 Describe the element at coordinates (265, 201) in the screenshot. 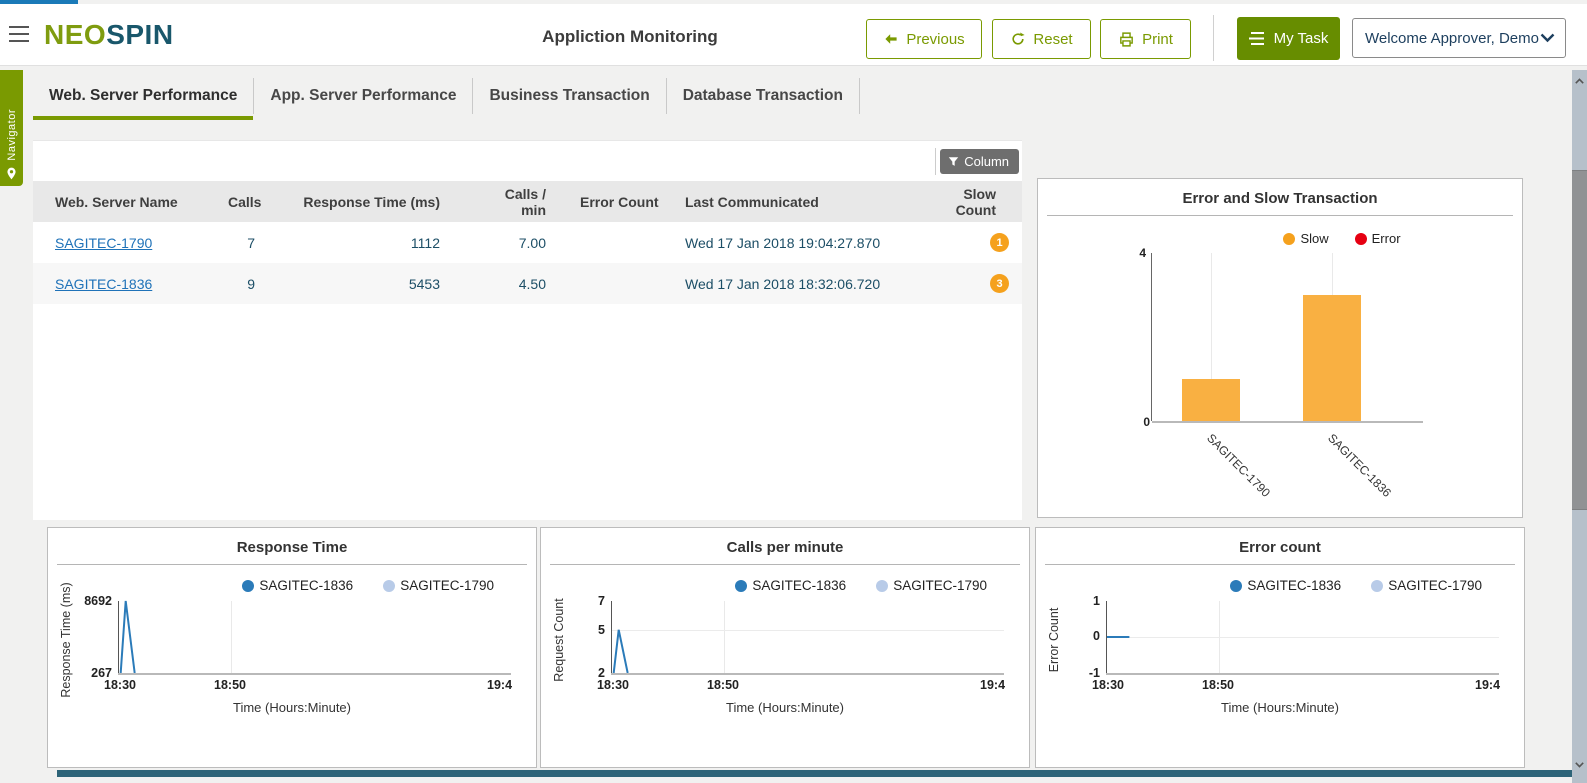

I see `col-header-calls: Calls` at that location.